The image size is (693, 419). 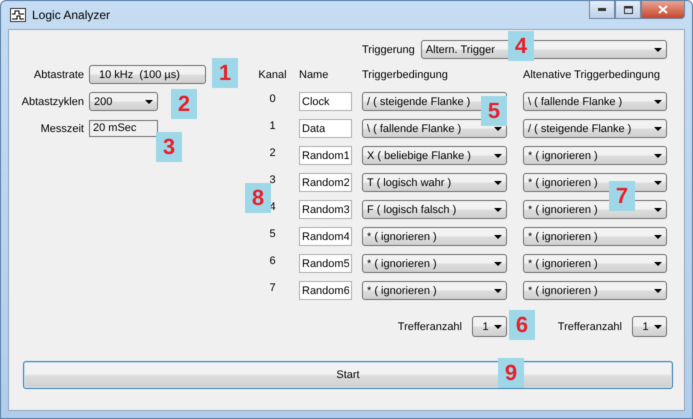 What do you see at coordinates (494, 111) in the screenshot?
I see `callout-number: 5` at bounding box center [494, 111].